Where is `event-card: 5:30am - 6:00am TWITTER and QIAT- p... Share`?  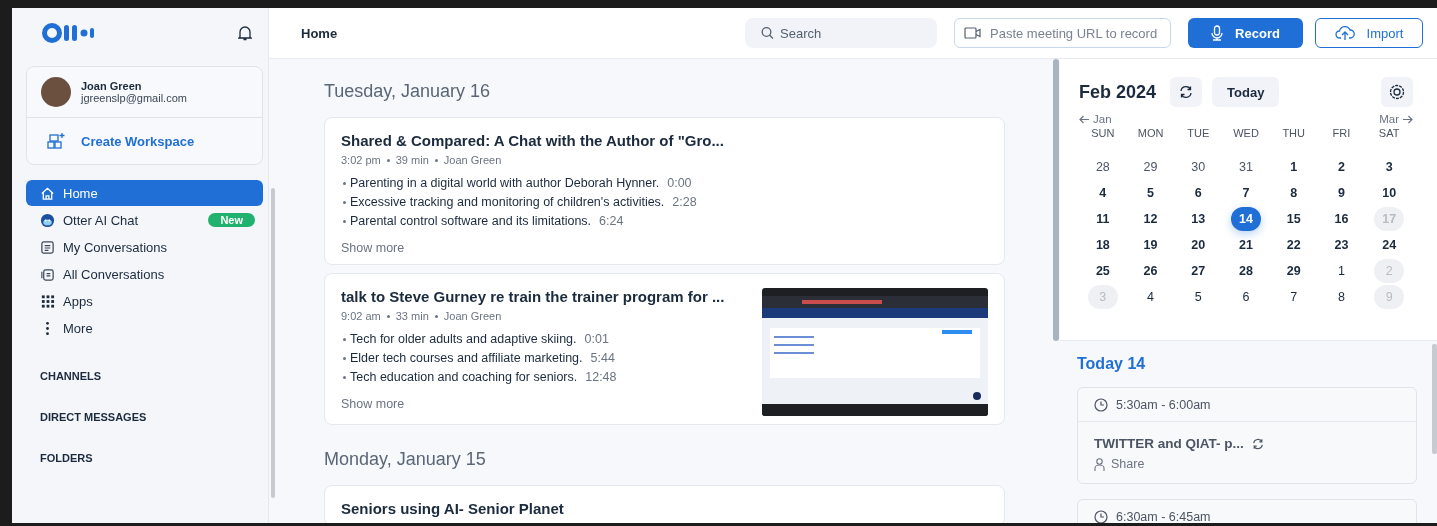
event-card: 5:30am - 6:00am TWITTER and QIAT- p... Share is located at coordinates (1247, 435).